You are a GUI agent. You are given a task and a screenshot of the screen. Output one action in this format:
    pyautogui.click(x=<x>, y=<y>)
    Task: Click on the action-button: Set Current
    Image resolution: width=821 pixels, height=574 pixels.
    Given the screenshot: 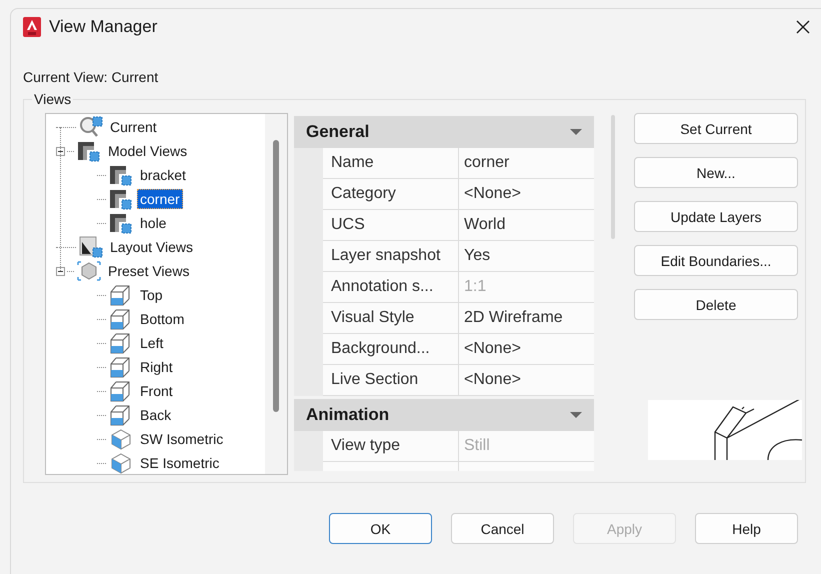 What is the action you would take?
    pyautogui.click(x=716, y=128)
    